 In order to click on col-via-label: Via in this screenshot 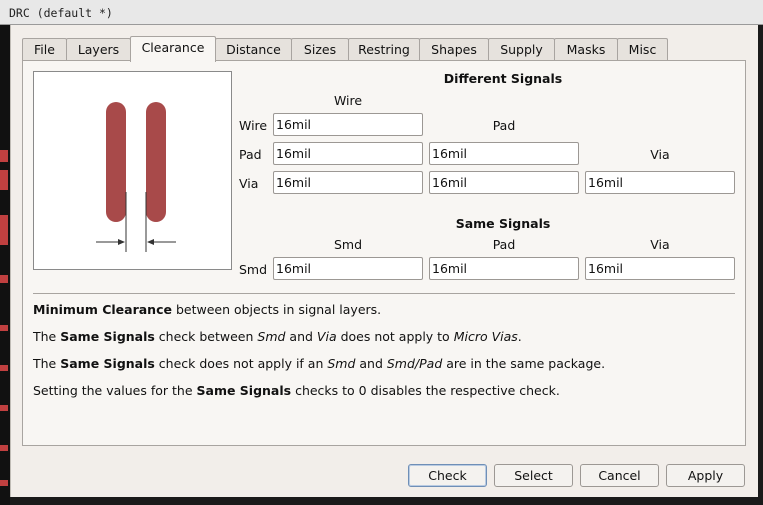, I will do `click(660, 154)`.